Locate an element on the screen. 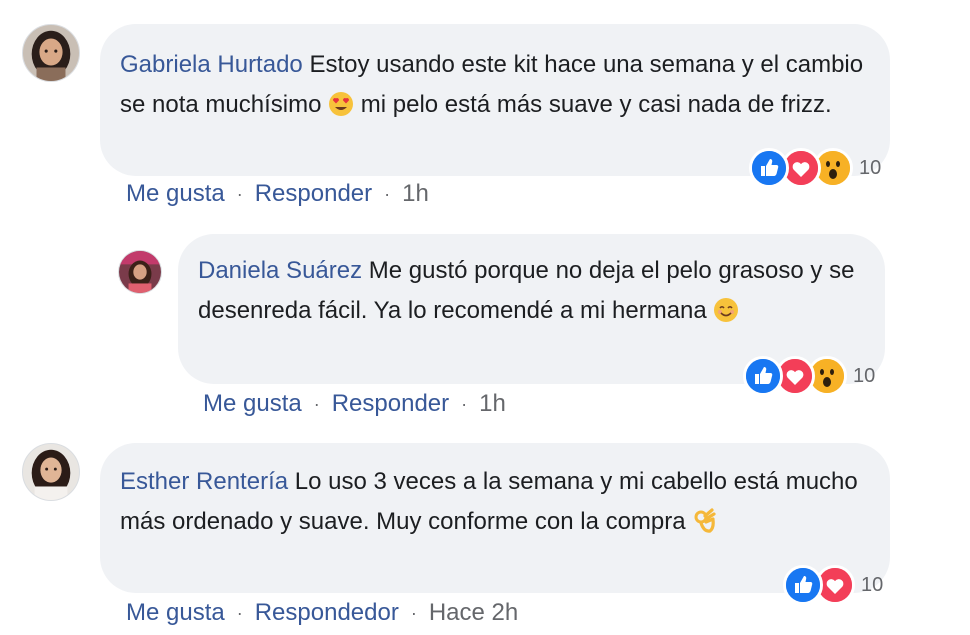 Image resolution: width=970 pixels, height=635 pixels. comment-author: Gabriela Hurtado is located at coordinates (211, 64).